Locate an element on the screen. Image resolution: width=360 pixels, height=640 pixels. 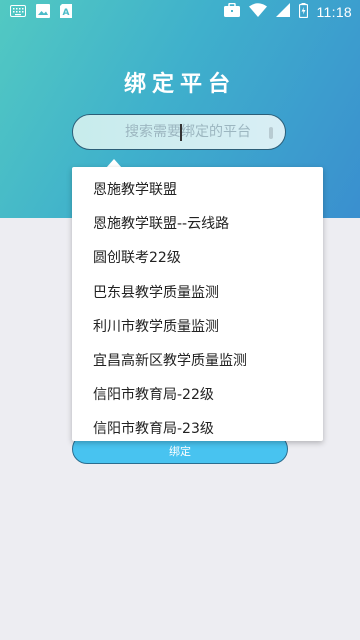
sim-app-icon: A is located at coordinates (66, 13).